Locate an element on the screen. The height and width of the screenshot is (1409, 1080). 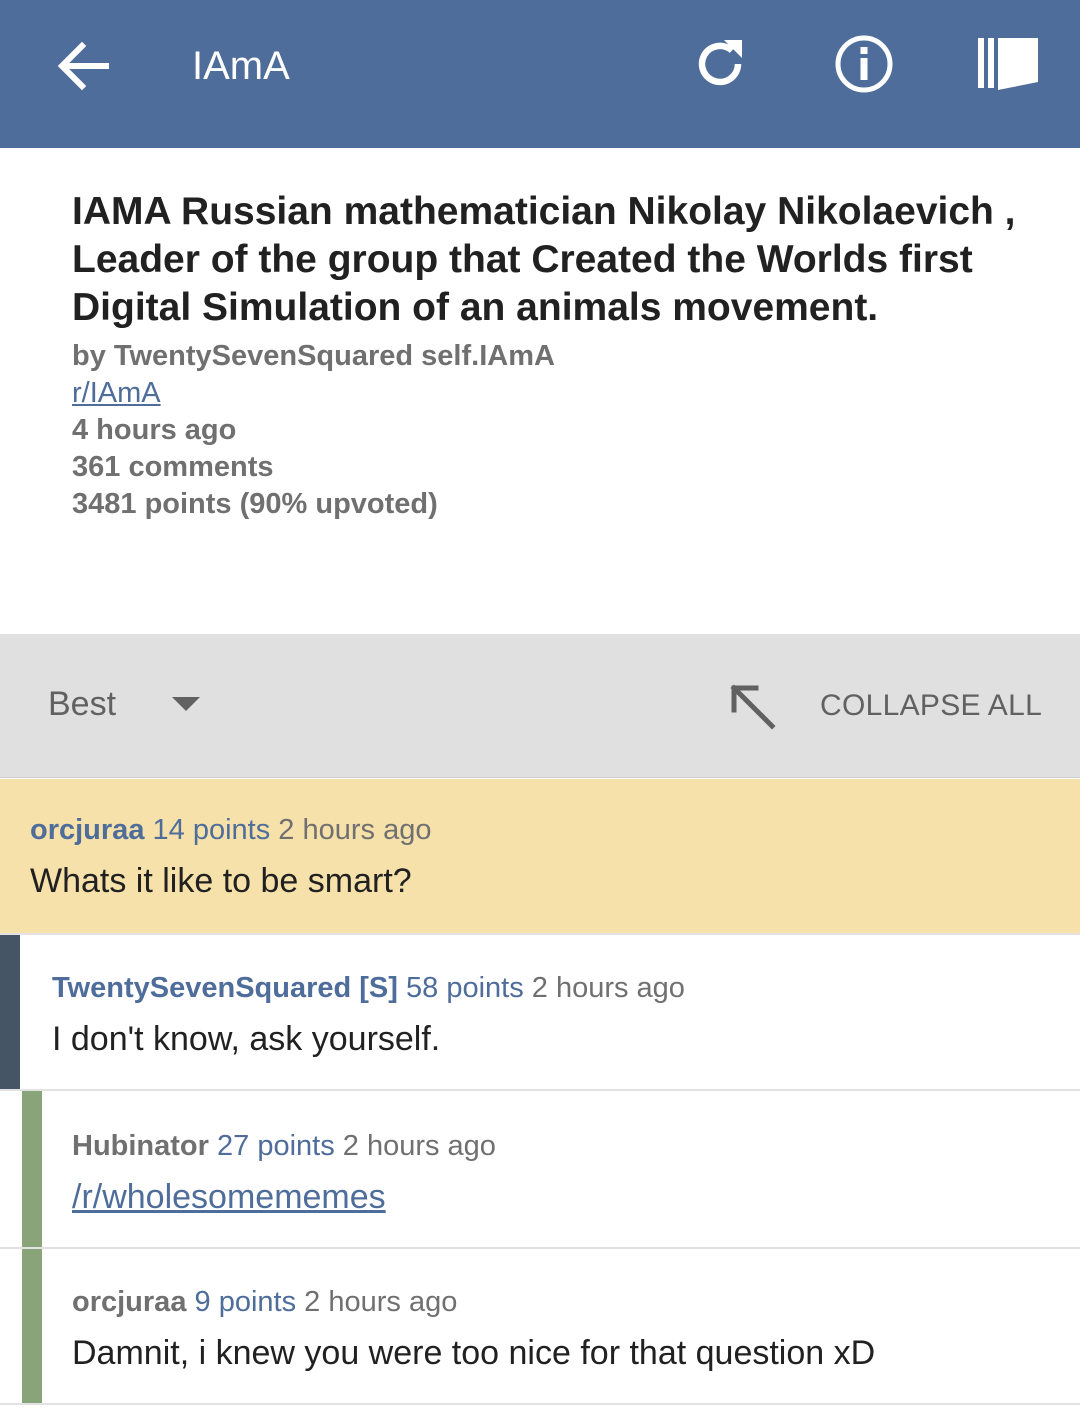
info-icon is located at coordinates (864, 64).